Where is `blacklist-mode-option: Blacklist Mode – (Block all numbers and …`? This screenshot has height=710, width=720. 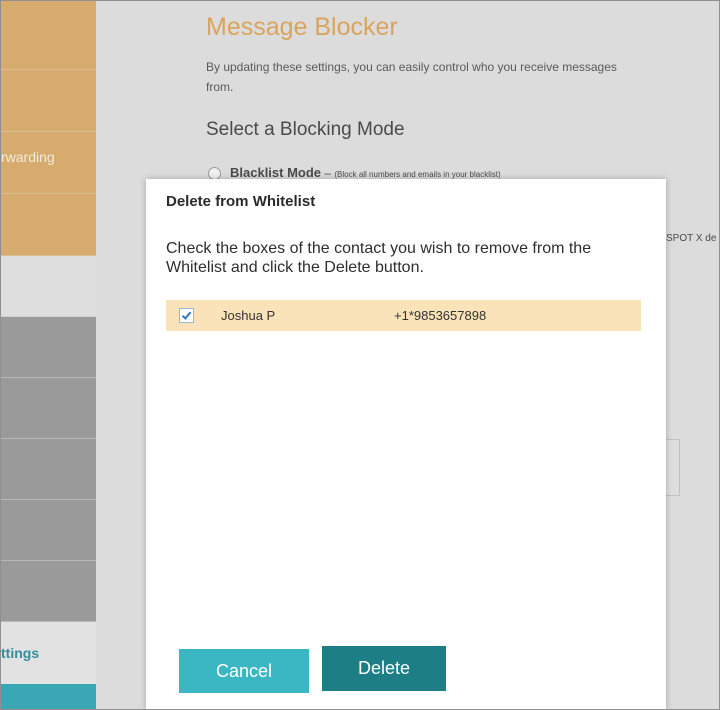 blacklist-mode-option: Blacklist Mode – (Block all numbers and … is located at coordinates (365, 172).